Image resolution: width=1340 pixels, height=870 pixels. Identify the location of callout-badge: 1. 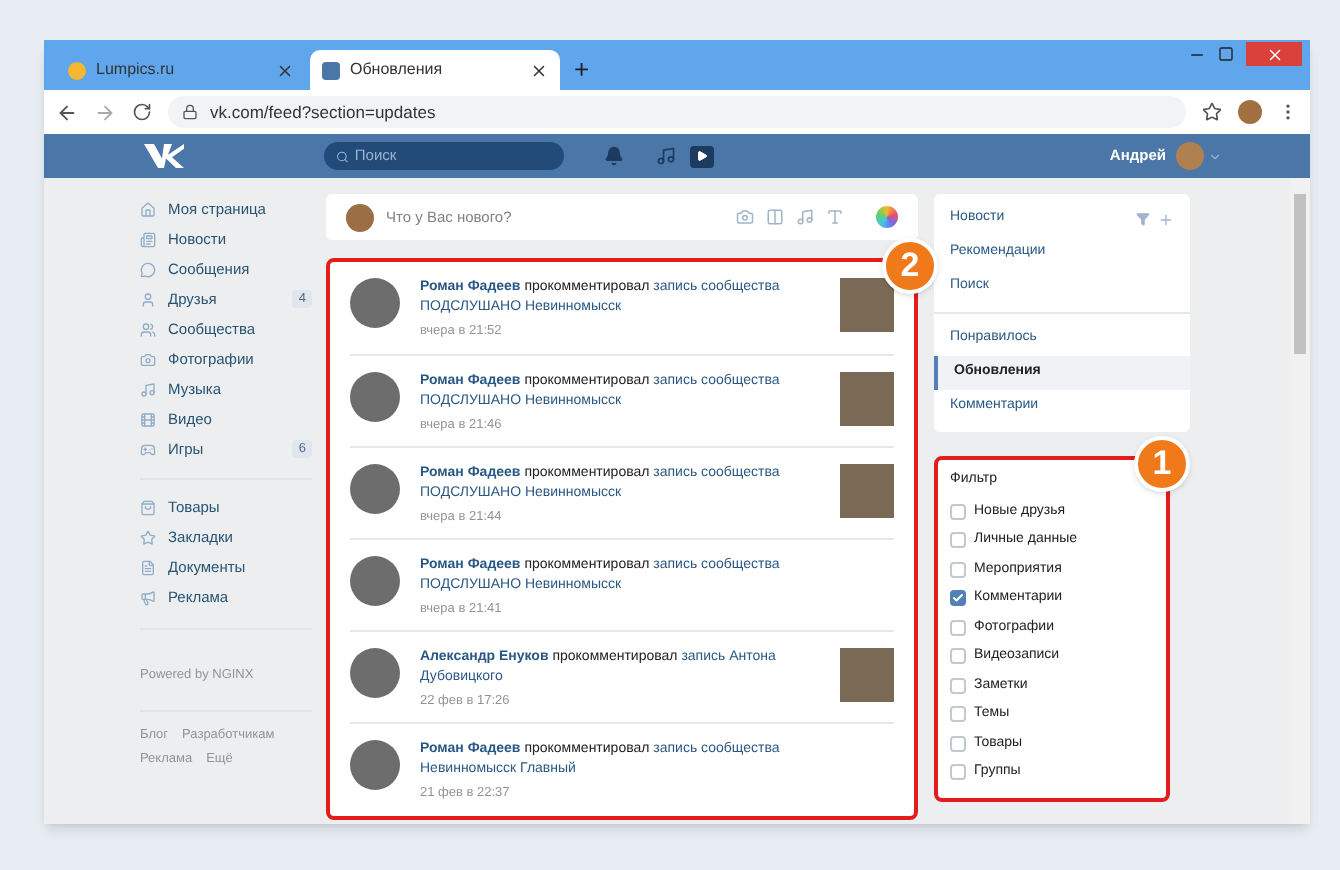
(1162, 464).